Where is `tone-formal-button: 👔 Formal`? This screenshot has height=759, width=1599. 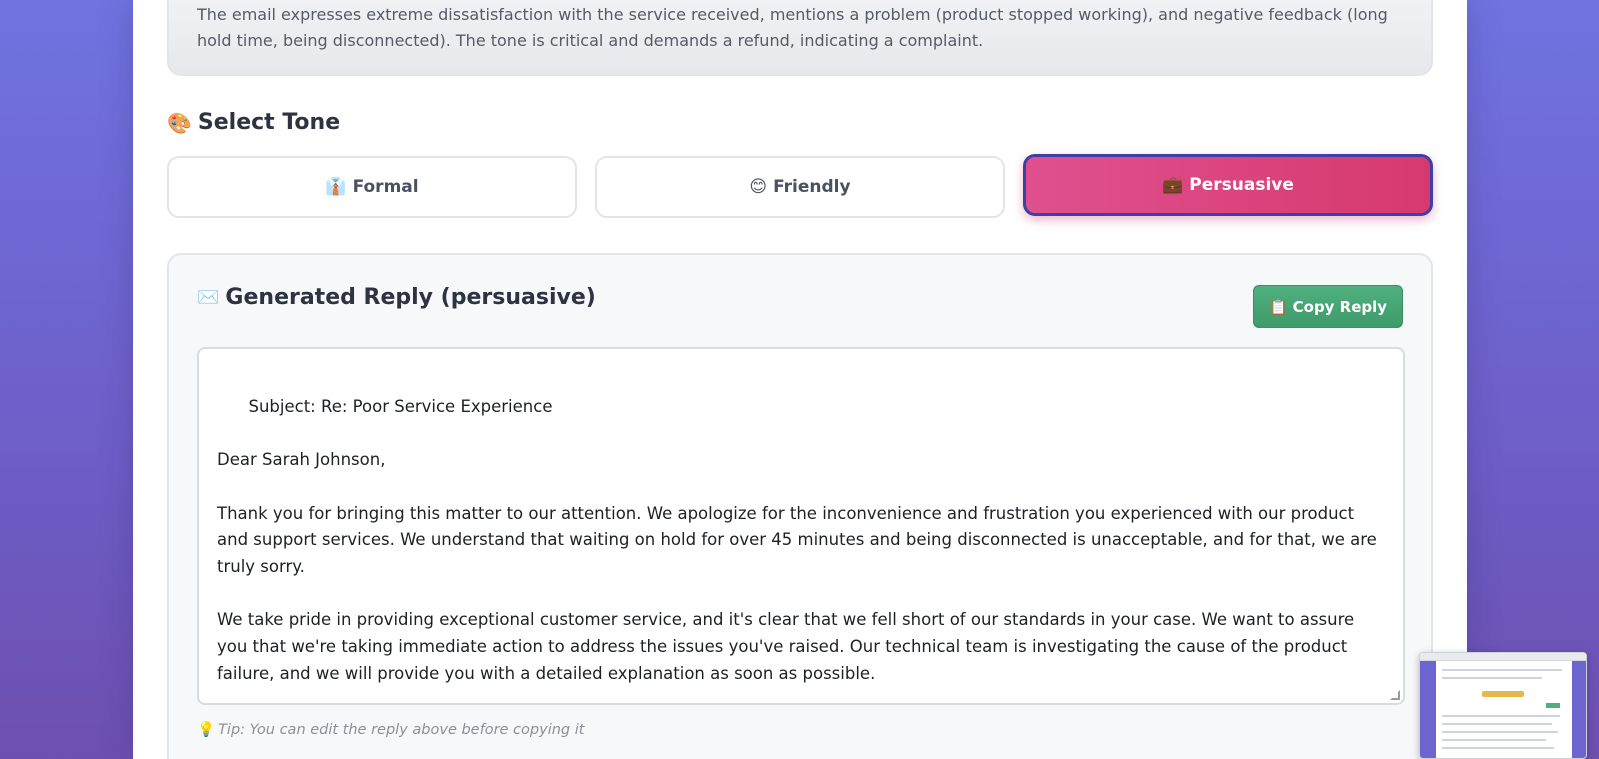 tone-formal-button: 👔 Formal is located at coordinates (372, 187).